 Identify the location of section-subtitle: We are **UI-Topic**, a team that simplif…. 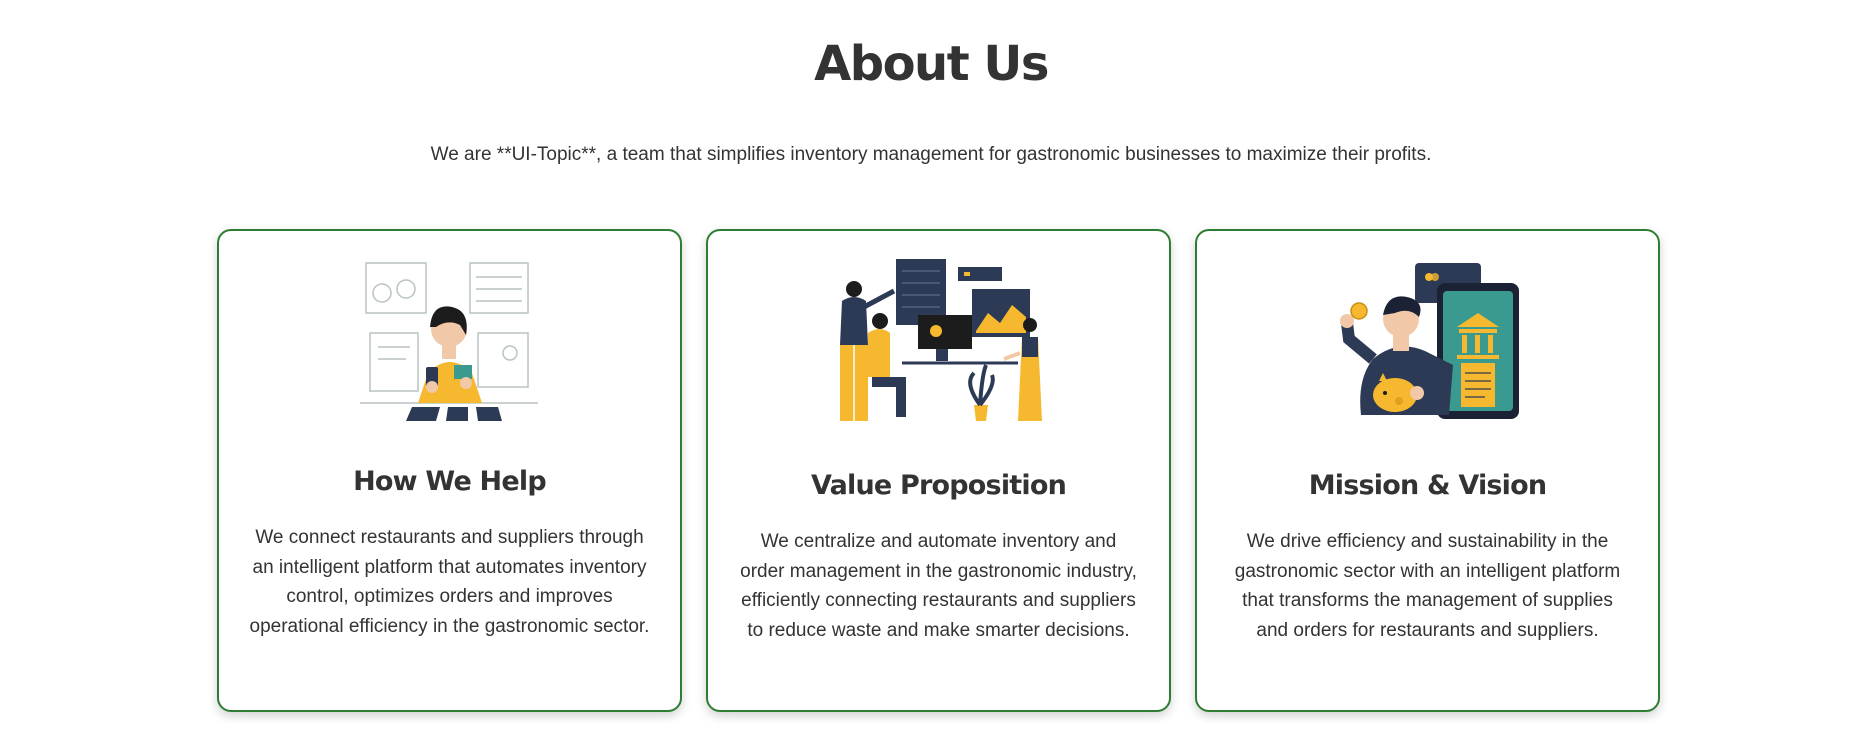
(931, 154).